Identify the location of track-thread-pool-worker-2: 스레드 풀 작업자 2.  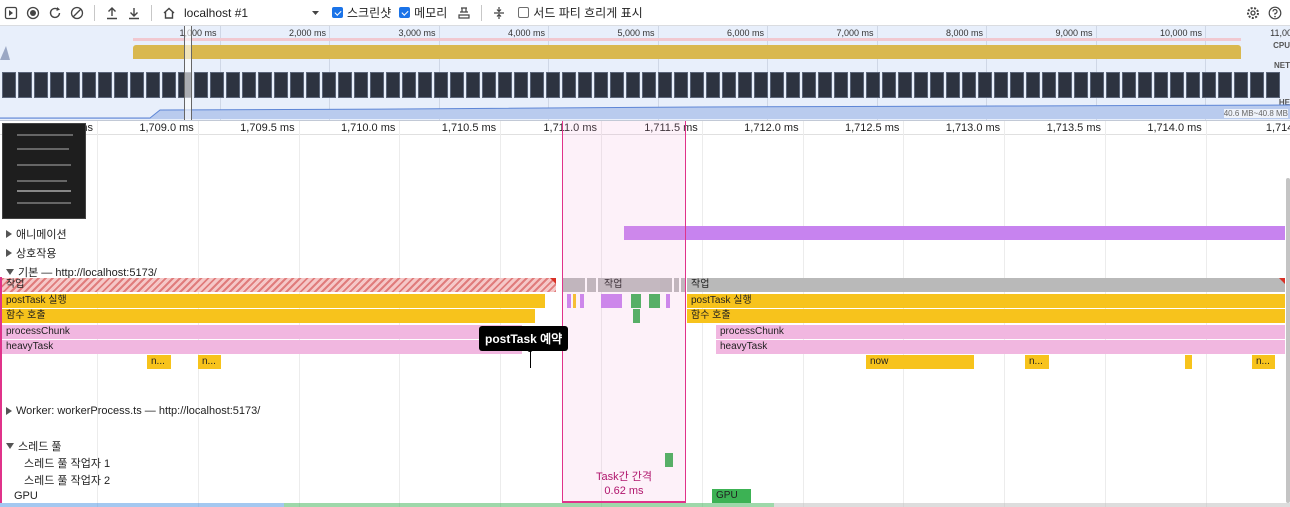
(67, 480).